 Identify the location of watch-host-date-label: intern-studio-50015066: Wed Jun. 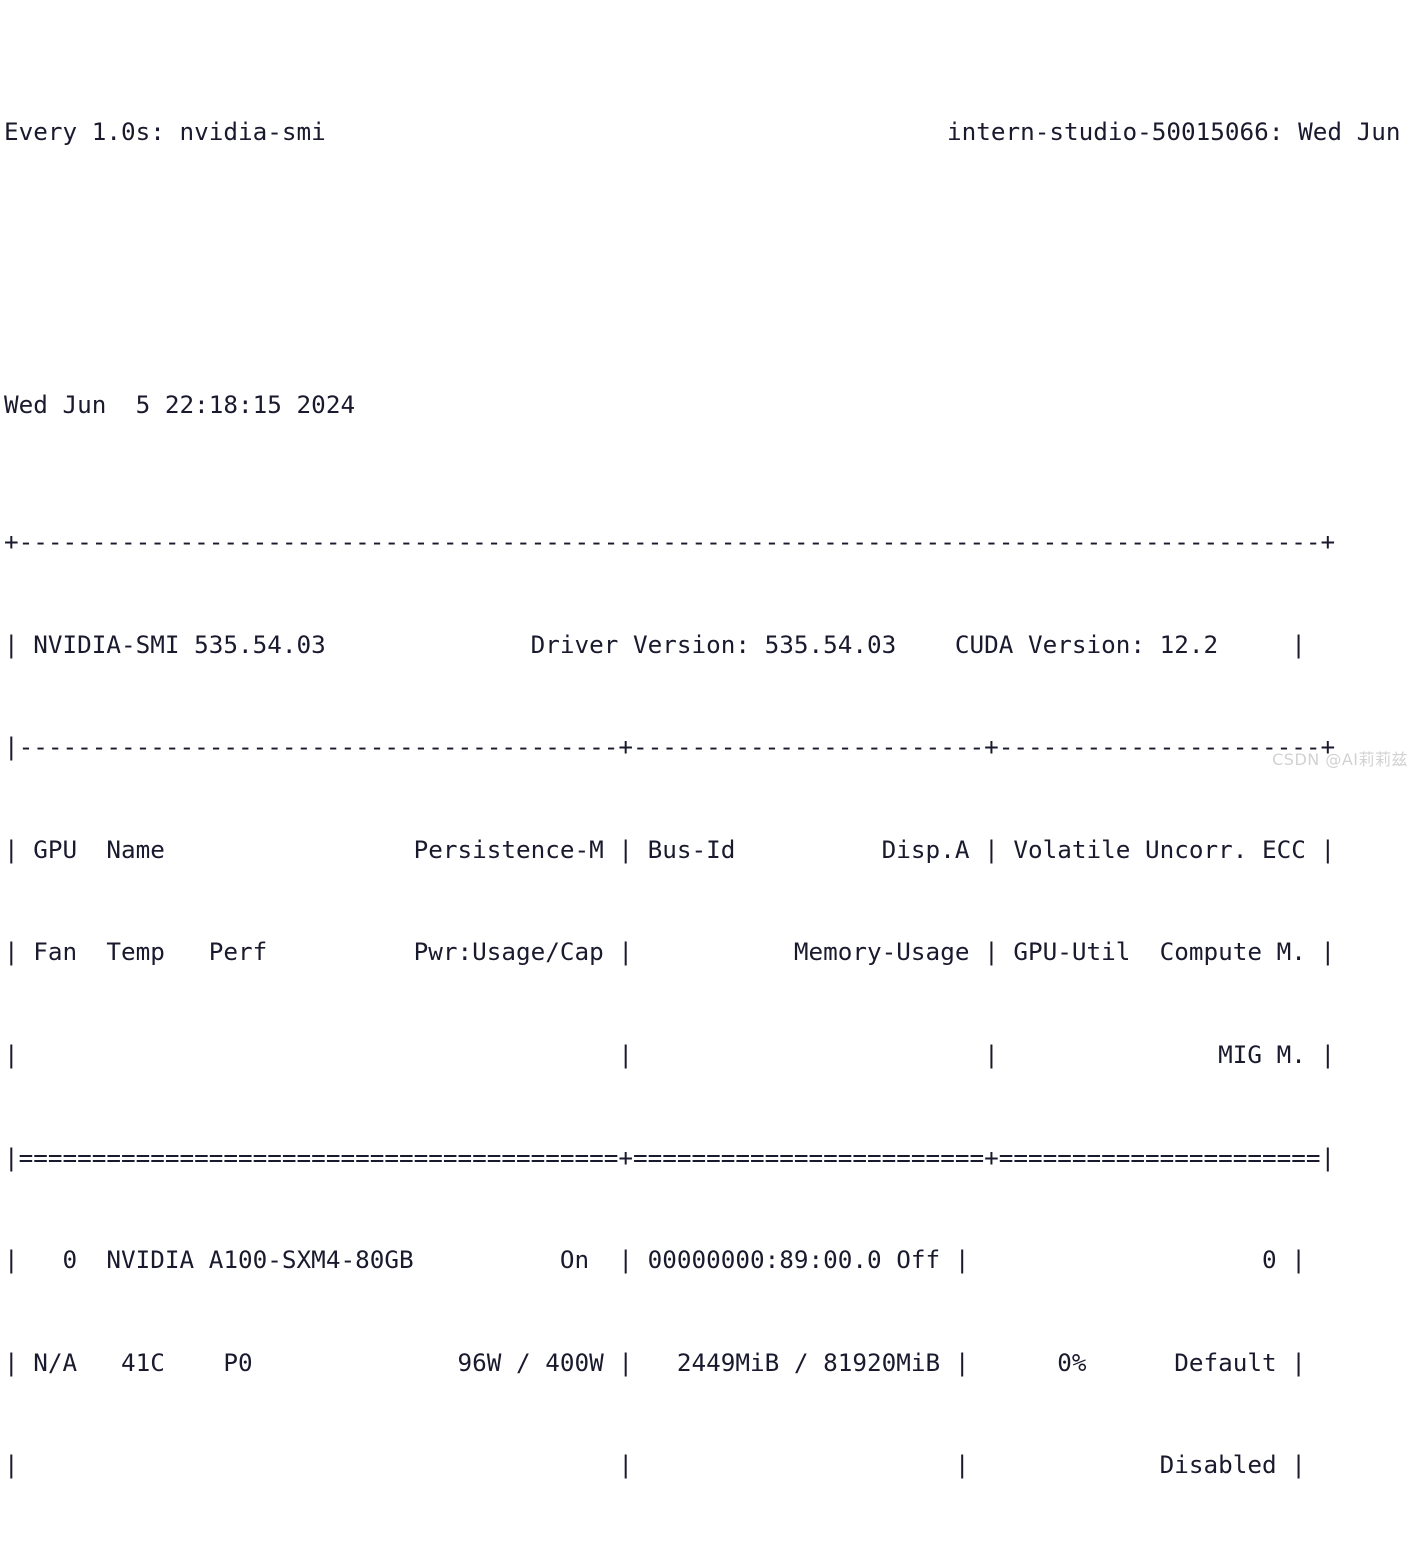
(1174, 131).